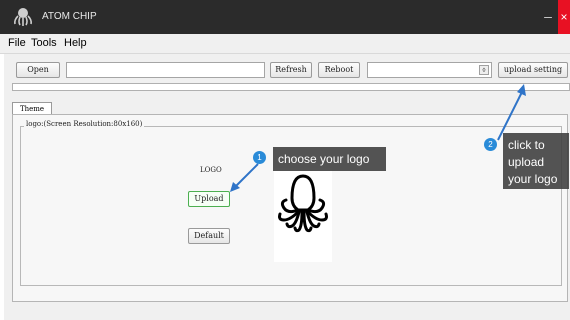 This screenshot has width=570, height=320. What do you see at coordinates (291, 70) in the screenshot?
I see `refresh-button: Refresh` at bounding box center [291, 70].